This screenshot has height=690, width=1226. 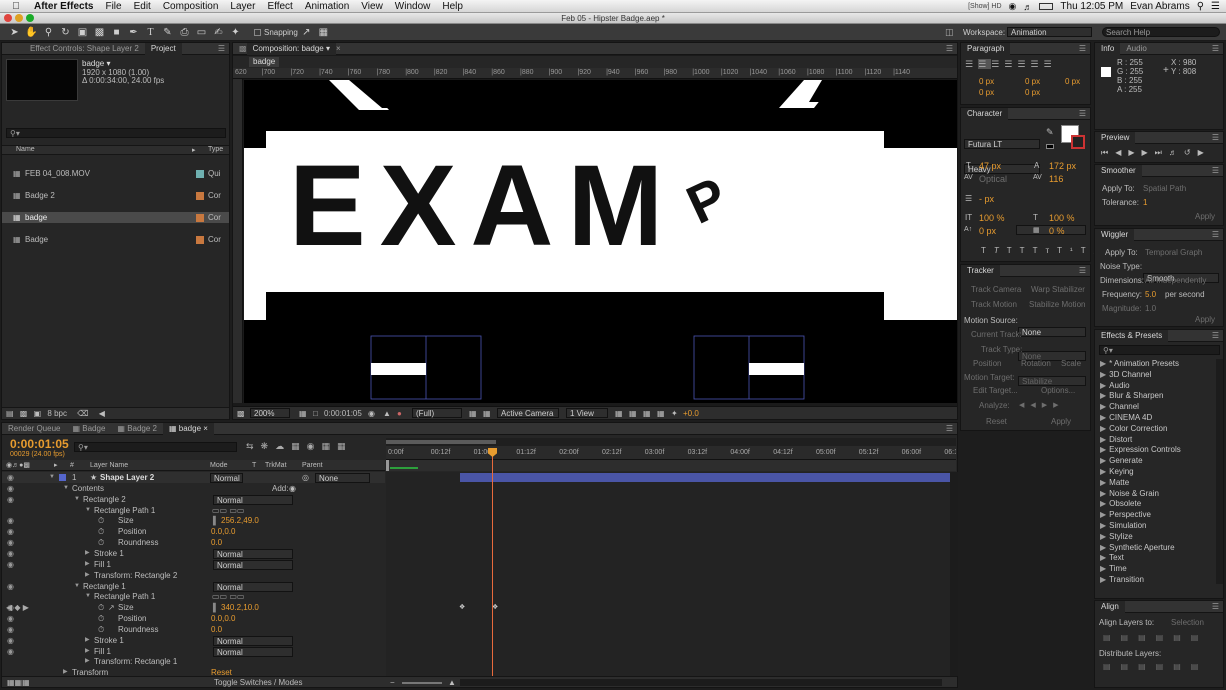 I want to click on effect-category: ▶ CINEMA 4D, so click(x=1157, y=418).